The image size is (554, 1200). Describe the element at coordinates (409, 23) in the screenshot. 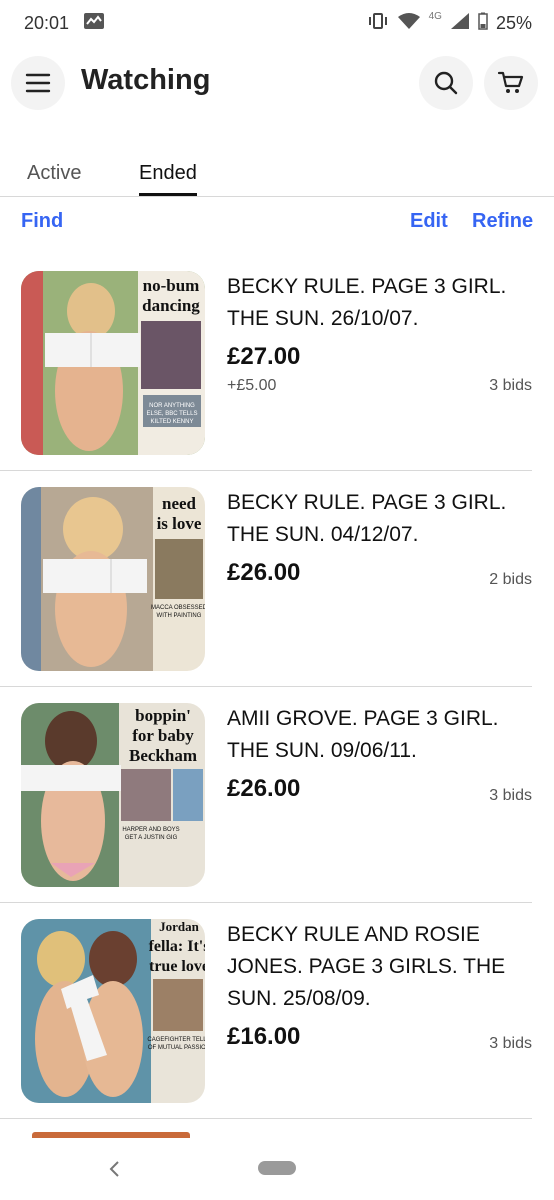

I see `wifi-icon` at that location.